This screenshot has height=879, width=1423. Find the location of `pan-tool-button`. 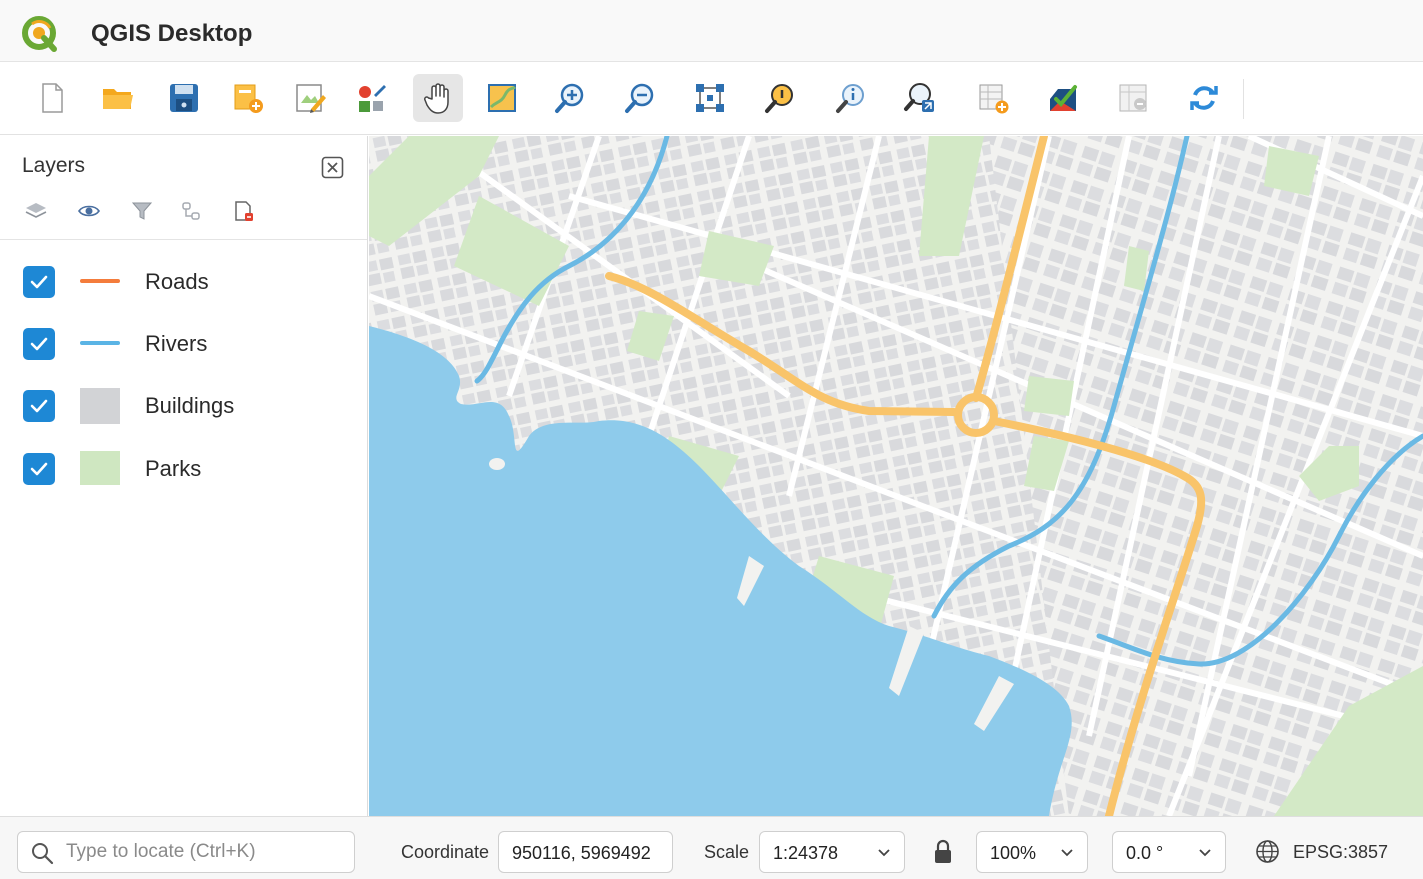

pan-tool-button is located at coordinates (438, 98).